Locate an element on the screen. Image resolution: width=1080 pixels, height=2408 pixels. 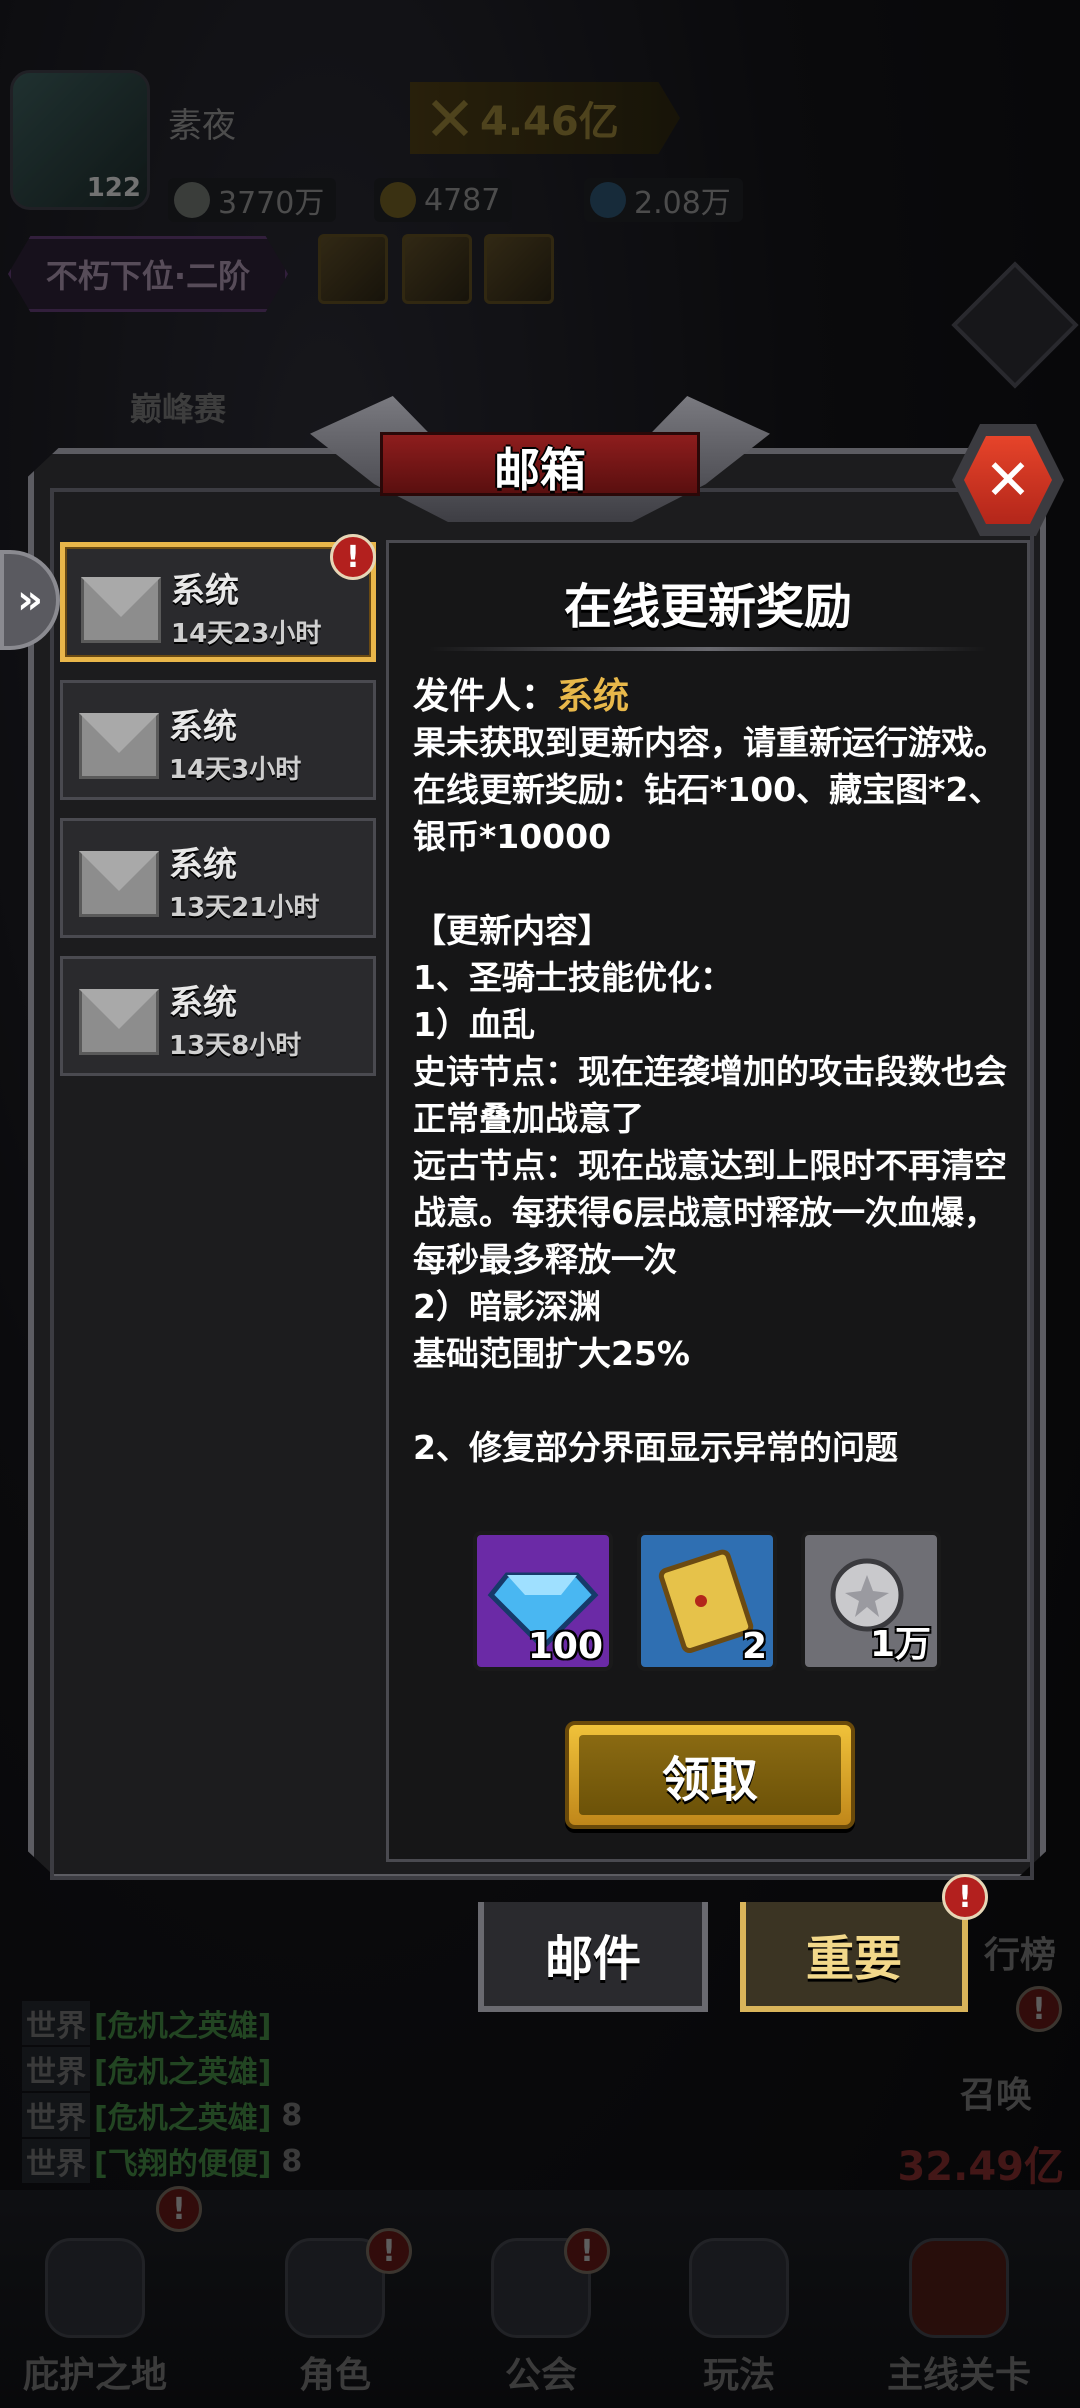
close-icon: ✕ is located at coordinates (1008, 480).